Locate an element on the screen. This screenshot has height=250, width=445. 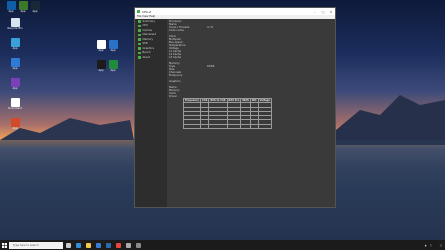
chrome-icon is located at coordinates (118, 245).